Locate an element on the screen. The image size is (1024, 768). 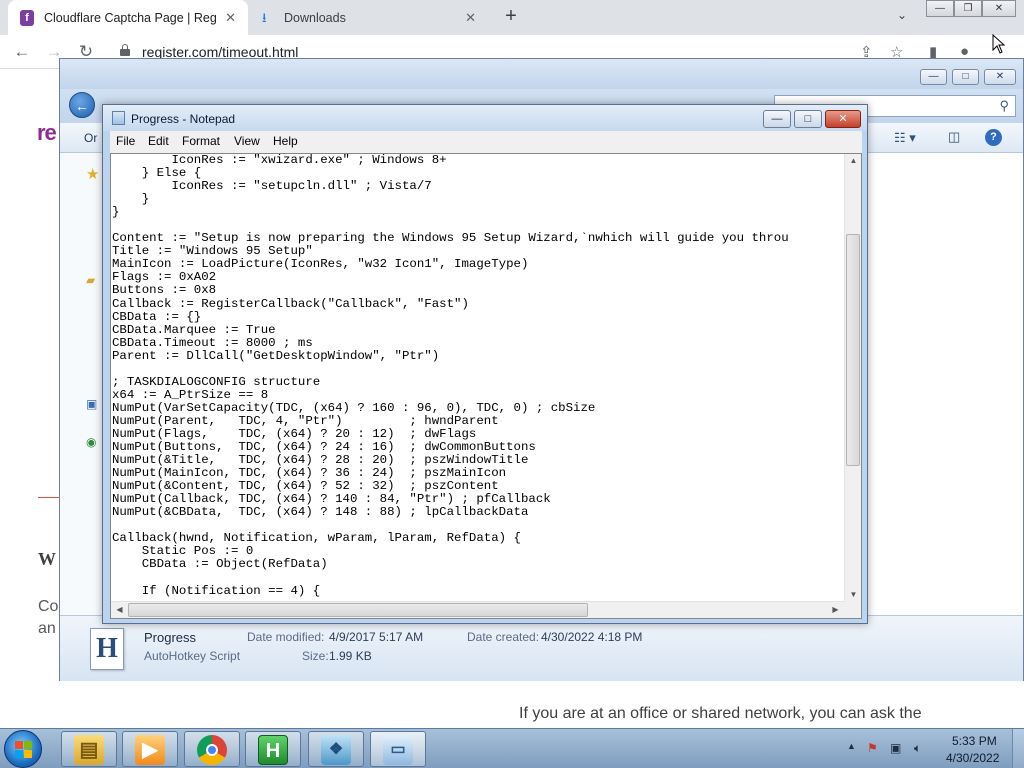
menu-help: Help is located at coordinates (285, 141).